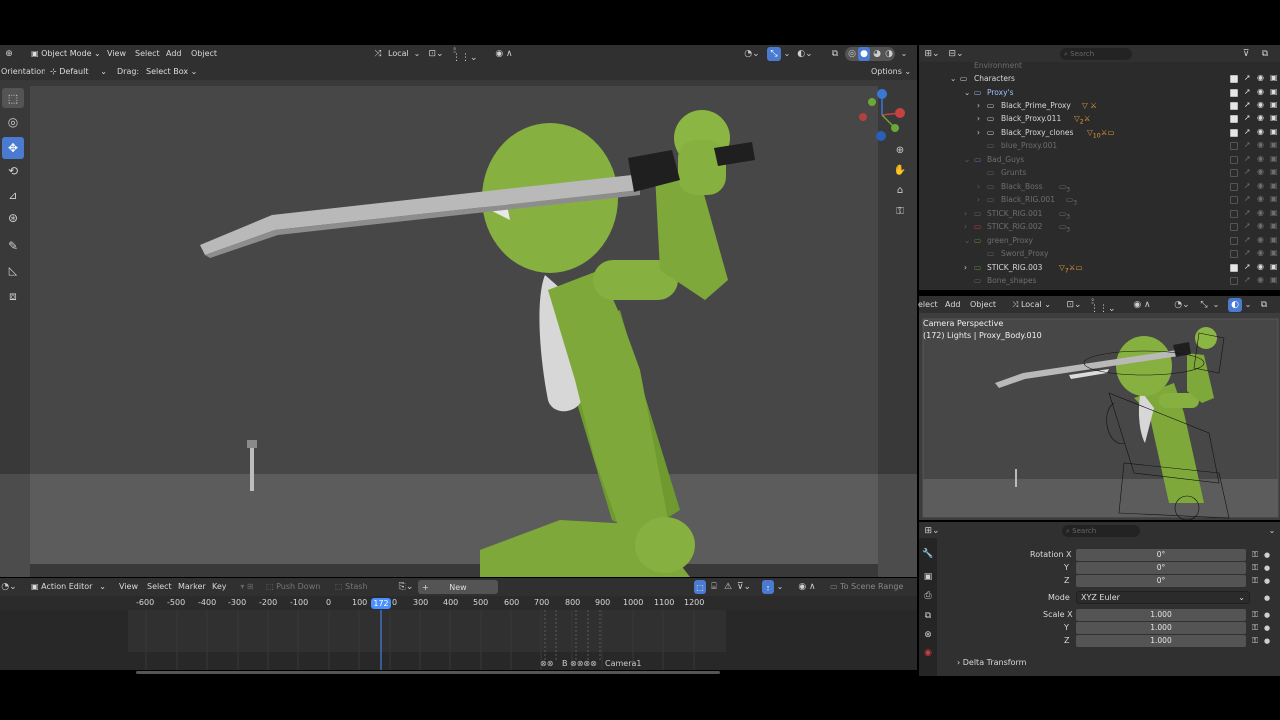 This screenshot has width=1280, height=720. What do you see at coordinates (928, 577) in the screenshot?
I see `render-tab-icon: ▣` at bounding box center [928, 577].